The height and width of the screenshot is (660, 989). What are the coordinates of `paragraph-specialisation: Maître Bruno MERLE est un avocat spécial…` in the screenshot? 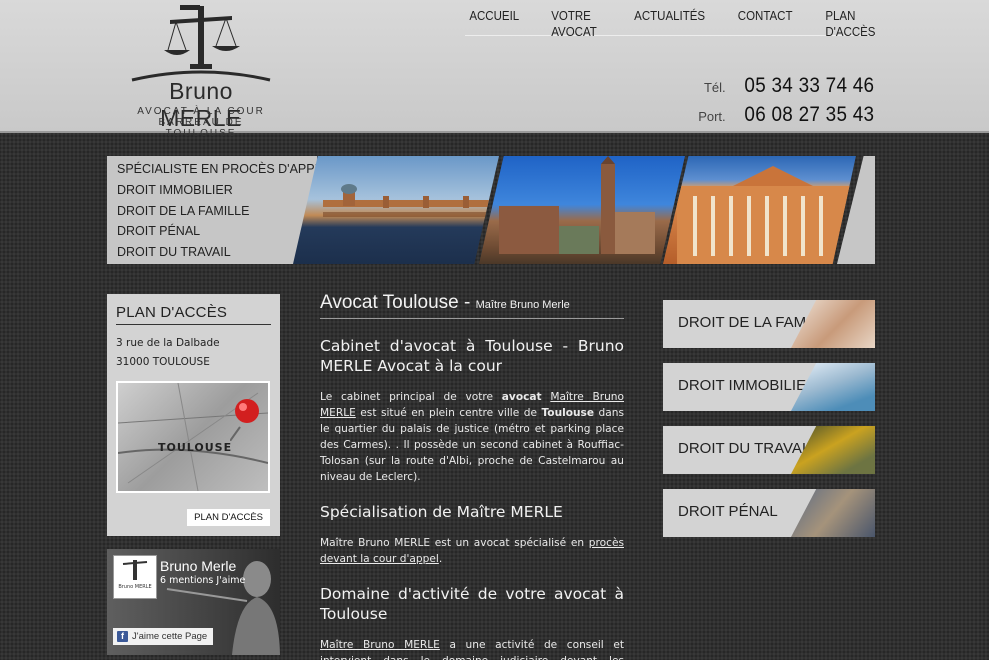 It's located at (472, 551).